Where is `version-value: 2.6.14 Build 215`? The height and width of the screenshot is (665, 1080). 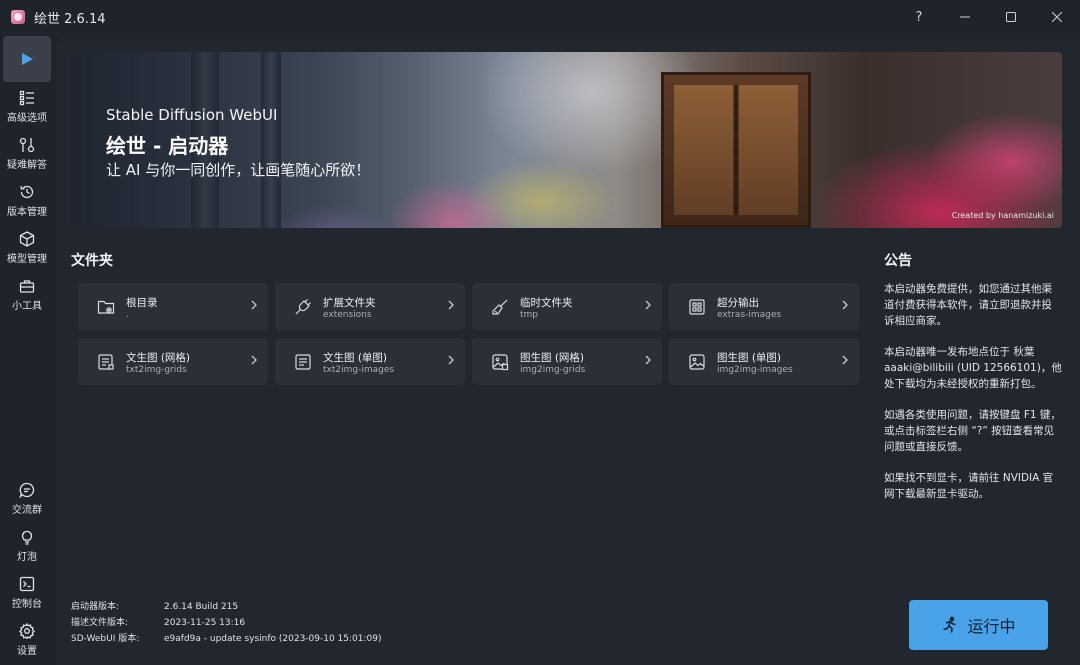 version-value: 2.6.14 Build 215 is located at coordinates (201, 607).